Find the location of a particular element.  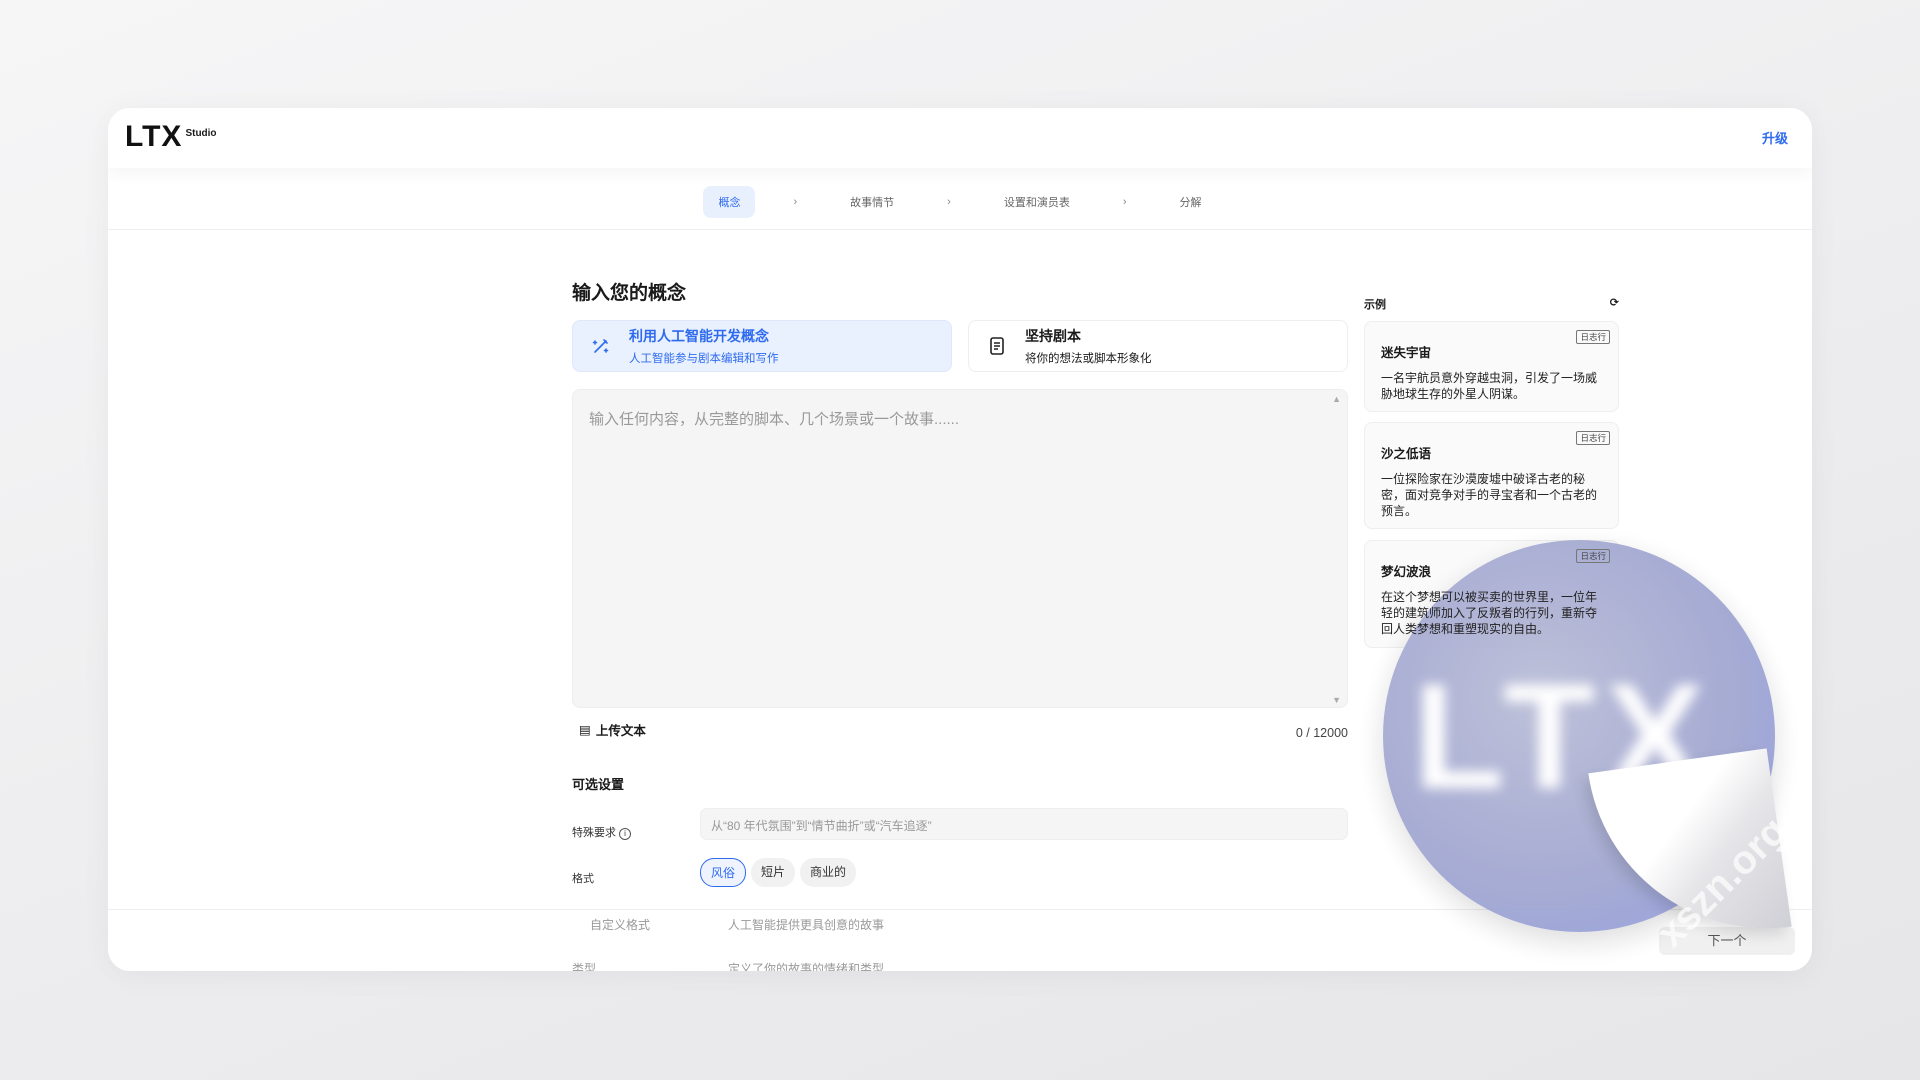

step-settings-cast: 设置和演员表 is located at coordinates (1037, 202).